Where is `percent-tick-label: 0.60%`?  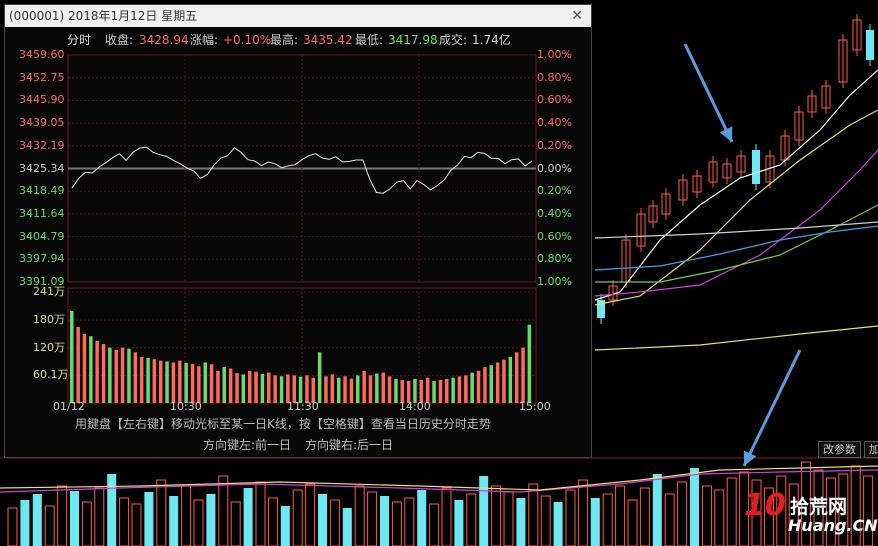 percent-tick-label: 0.60% is located at coordinates (554, 236).